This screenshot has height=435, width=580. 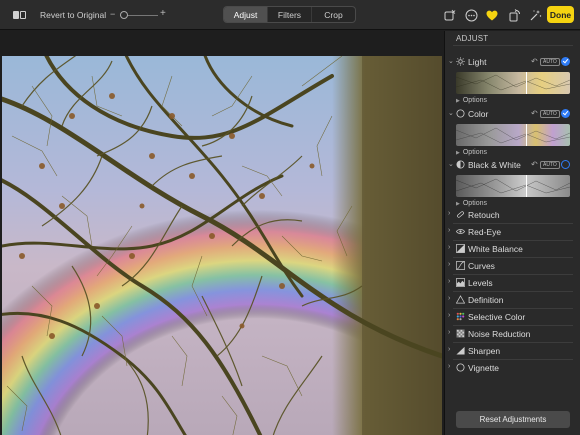 I want to click on compare-button, so click(x=19, y=15).